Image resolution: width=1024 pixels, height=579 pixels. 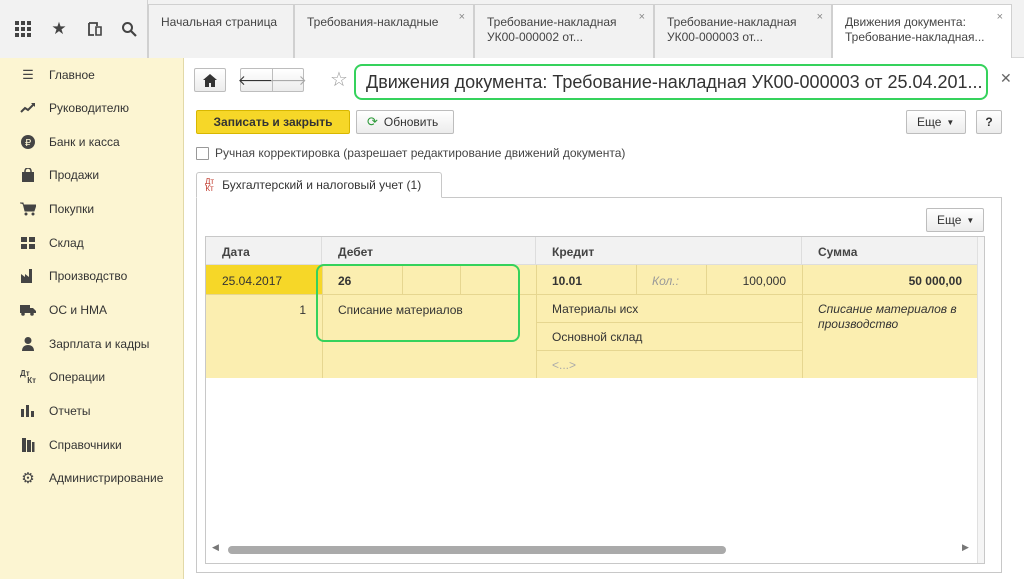 I want to click on manual-correction-checkbox, so click(x=202, y=153).